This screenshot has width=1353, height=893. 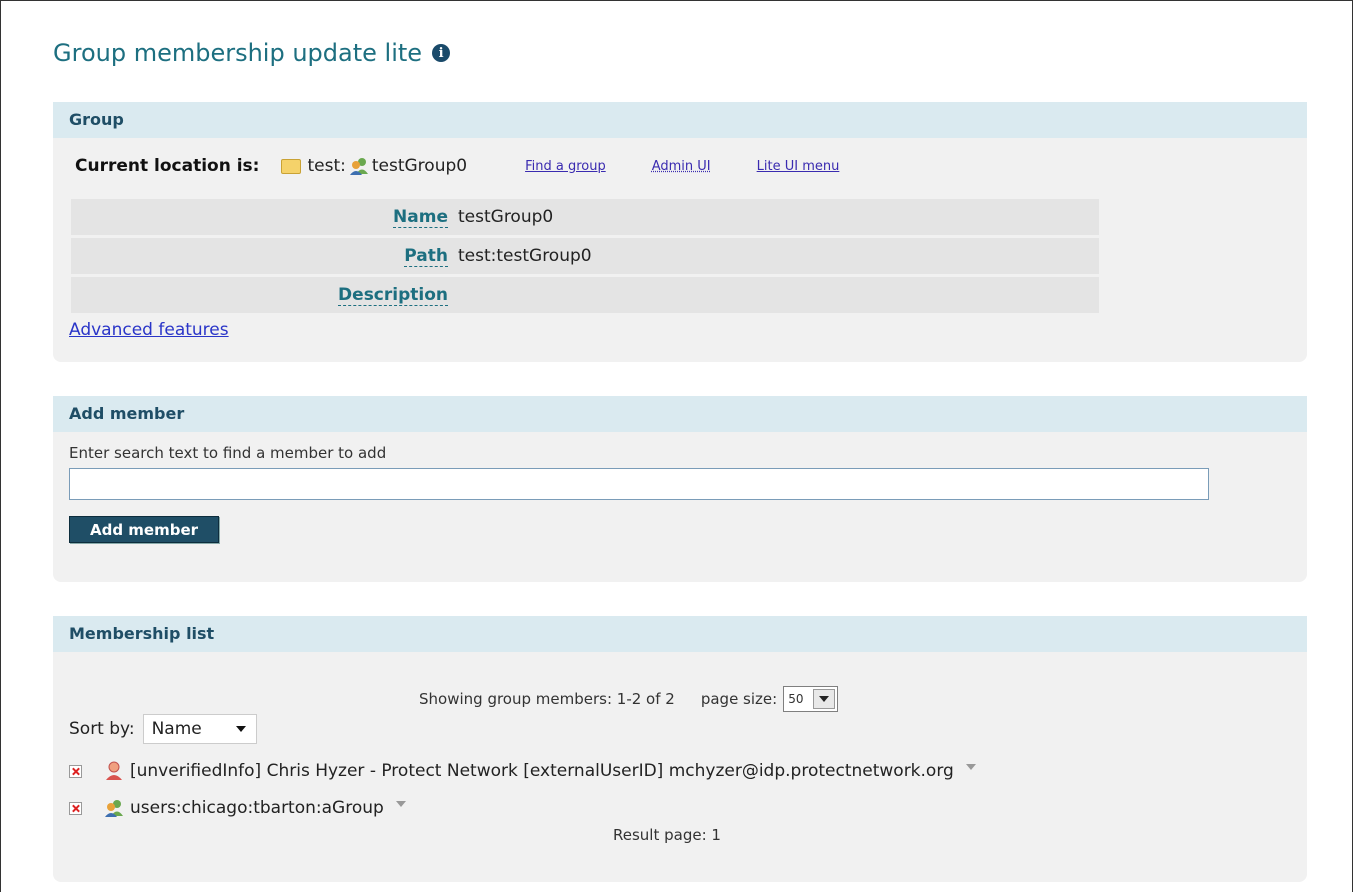 I want to click on folder-icon, so click(x=291, y=166).